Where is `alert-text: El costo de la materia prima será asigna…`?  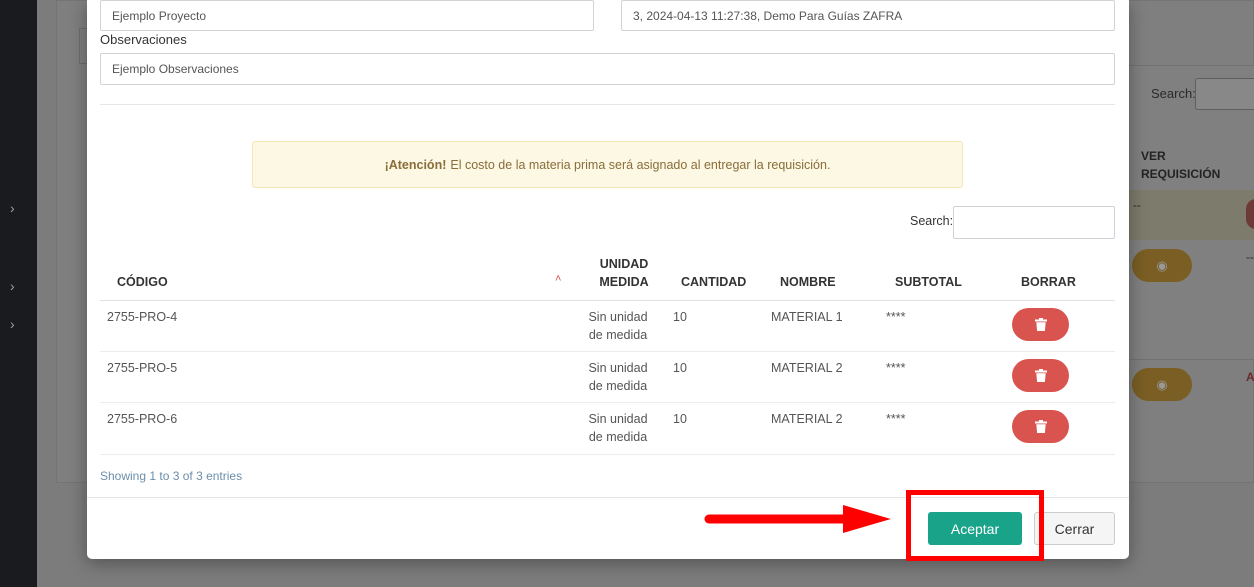
alert-text: El costo de la materia prima será asigna… is located at coordinates (640, 164).